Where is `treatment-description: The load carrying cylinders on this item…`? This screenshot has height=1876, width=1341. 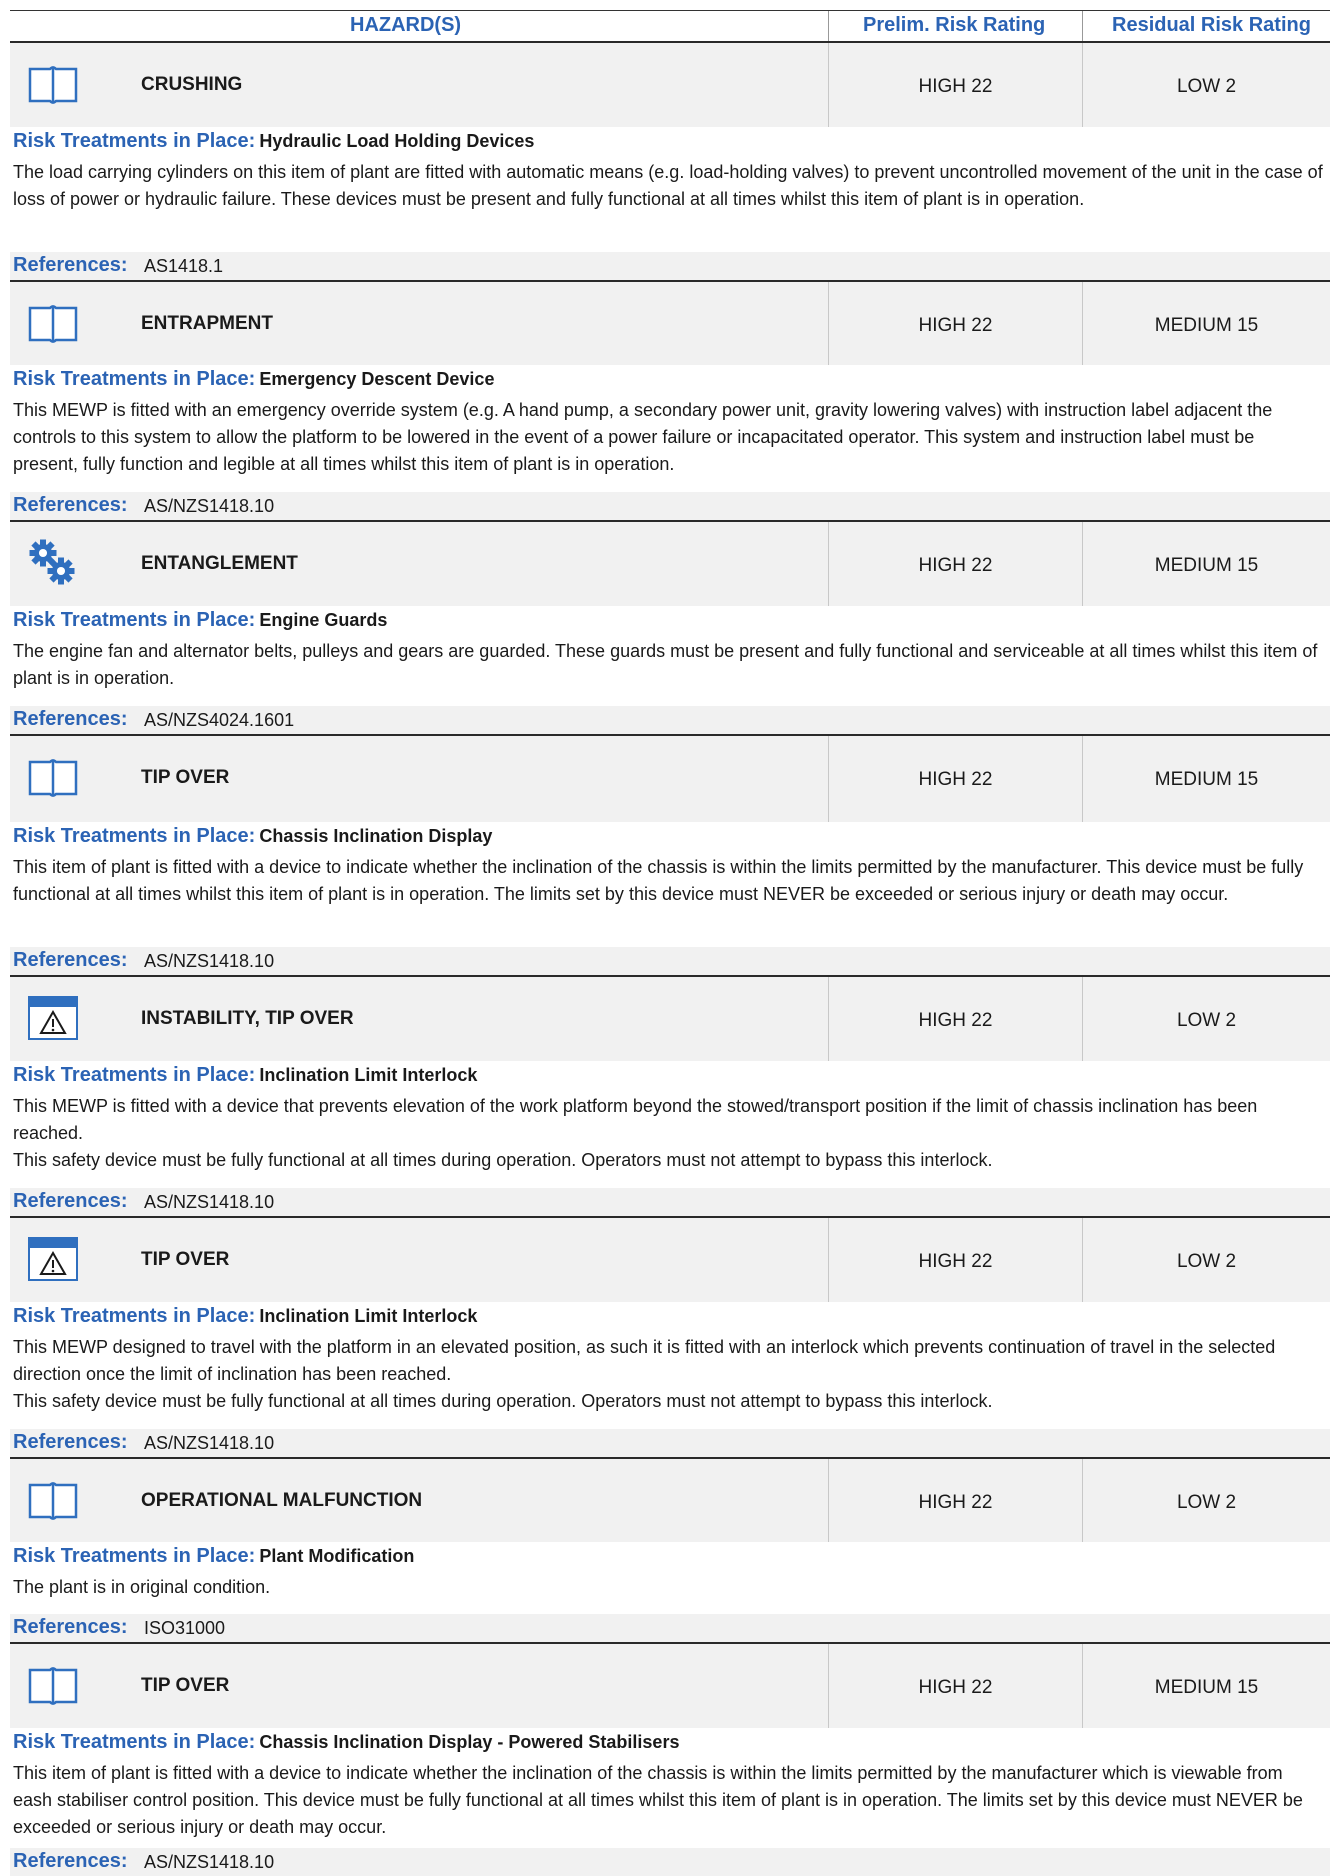 treatment-description: The load carrying cylinders on this item… is located at coordinates (668, 186).